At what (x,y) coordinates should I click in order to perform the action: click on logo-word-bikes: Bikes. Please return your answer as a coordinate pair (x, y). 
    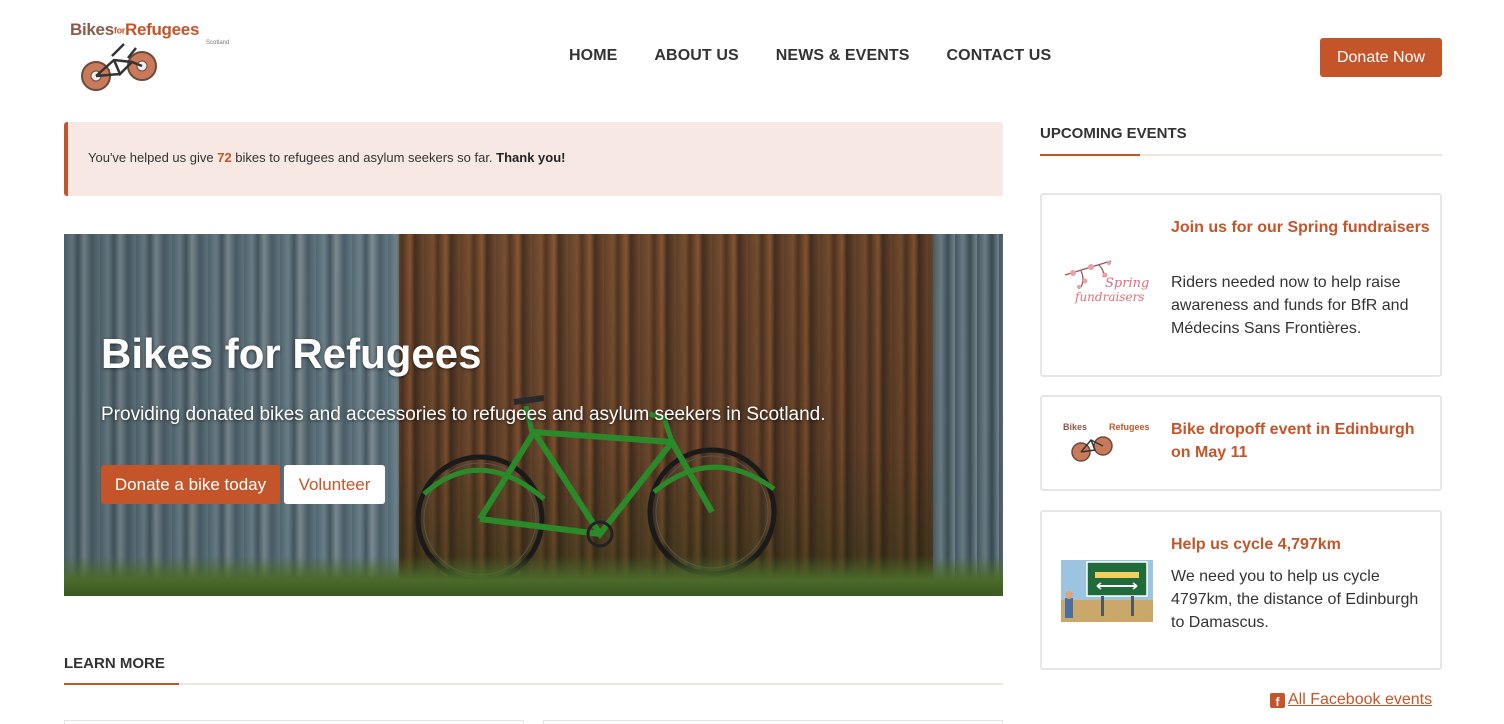
    Looking at the image, I should click on (92, 29).